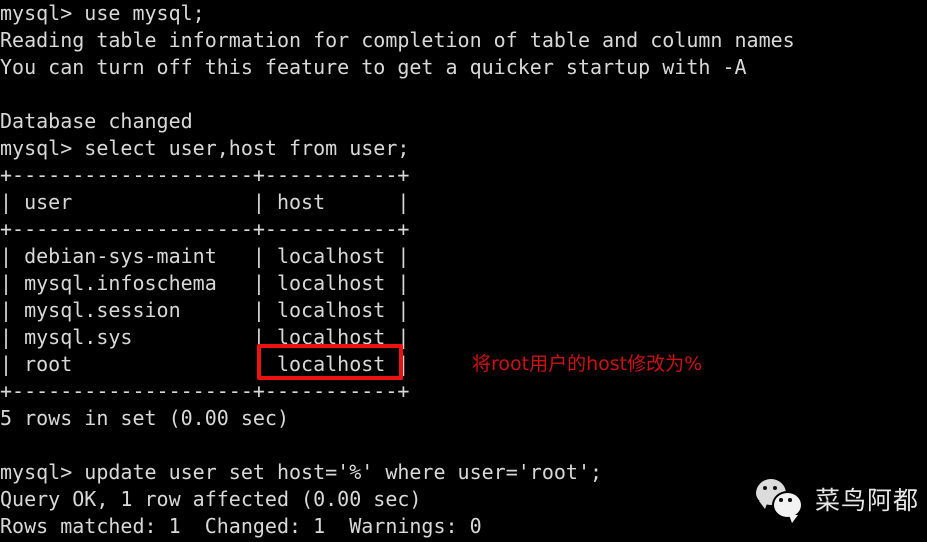 The height and width of the screenshot is (542, 927). Describe the element at coordinates (205, 337) in the screenshot. I see `table-row: | mysql.sys | localhost |` at that location.